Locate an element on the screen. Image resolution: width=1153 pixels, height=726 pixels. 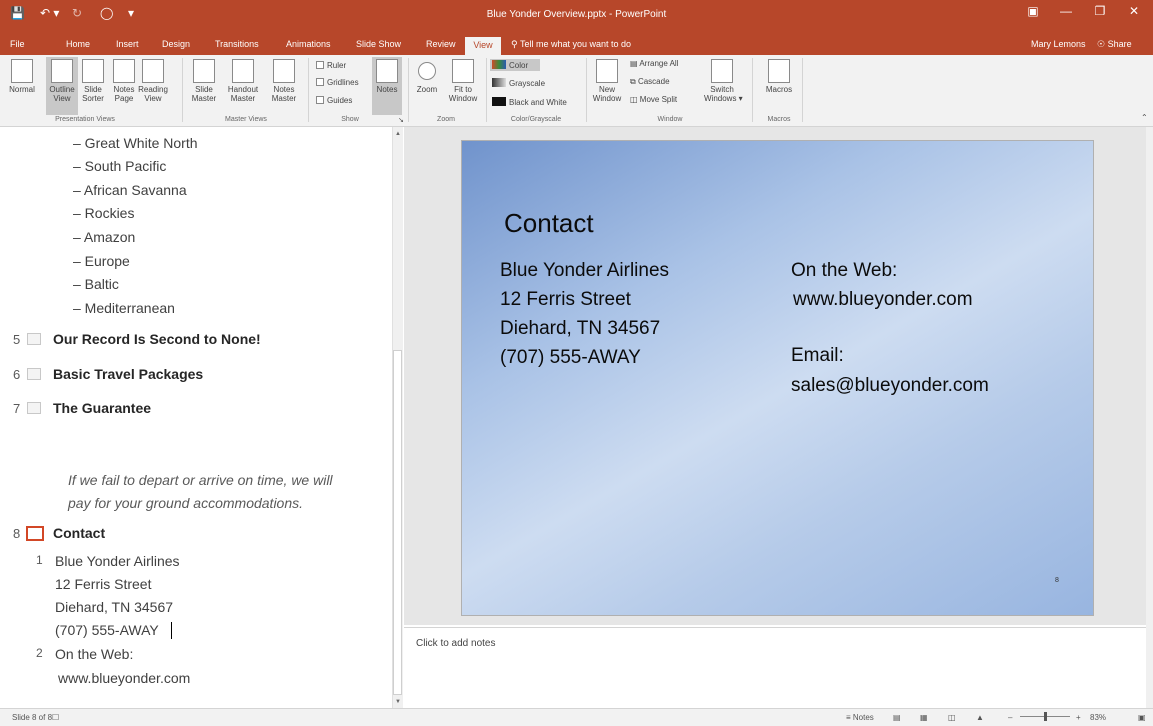
outline-bullet: – African Savanna is located at coordinates (130, 190).